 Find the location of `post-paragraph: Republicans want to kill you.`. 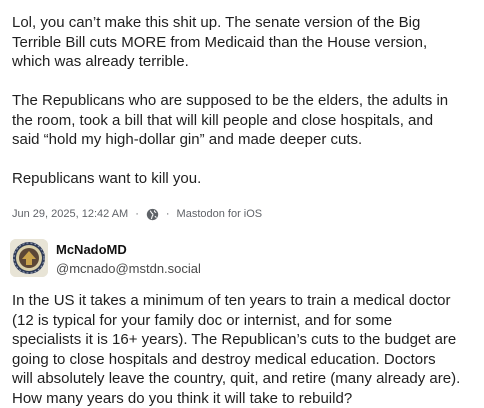

post-paragraph: Republicans want to kill you. is located at coordinates (107, 178).